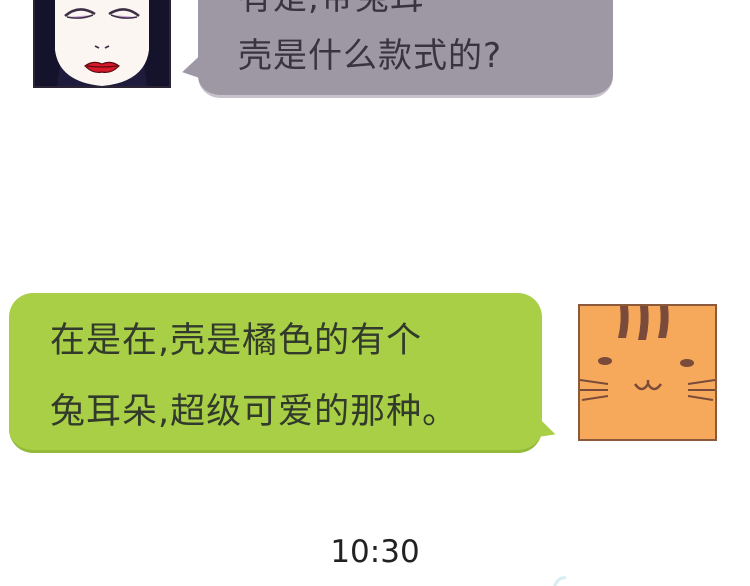 The width and height of the screenshot is (750, 586). Describe the element at coordinates (375, 552) in the screenshot. I see `message-timestamp: 10:30` at that location.